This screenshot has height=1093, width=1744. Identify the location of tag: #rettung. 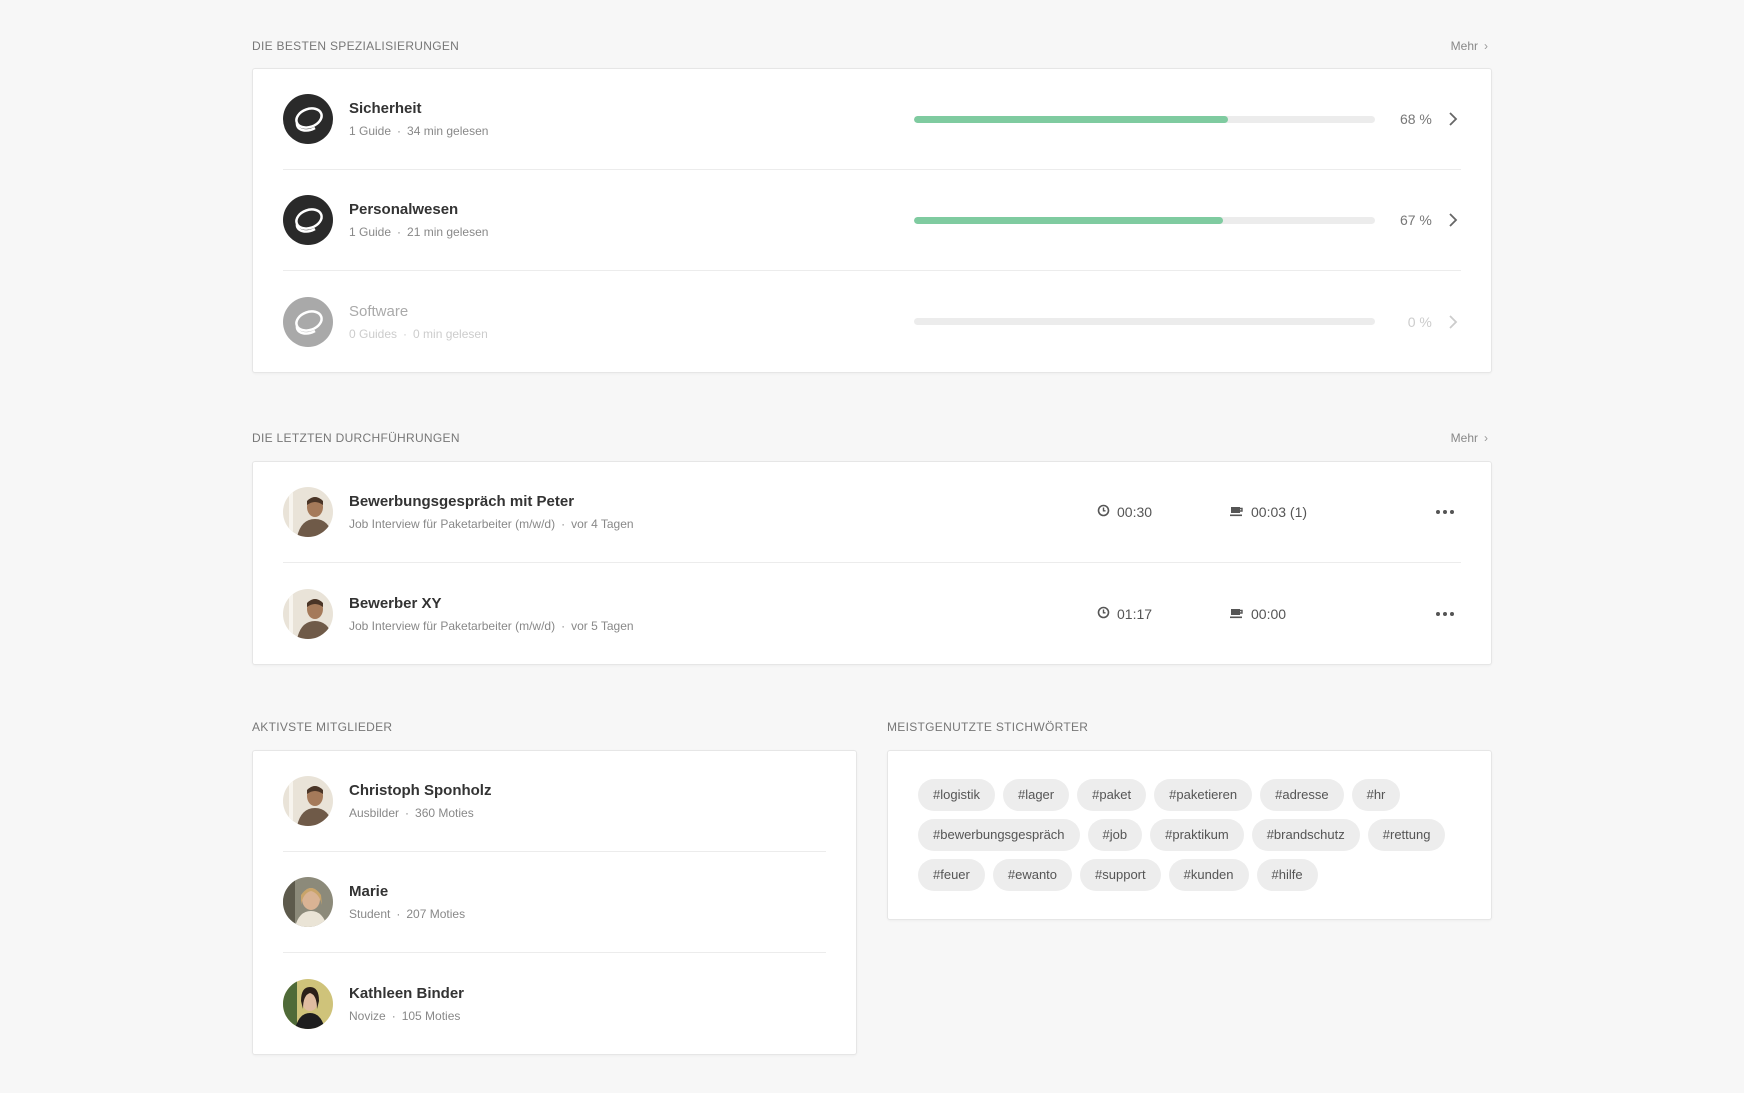
(1406, 835).